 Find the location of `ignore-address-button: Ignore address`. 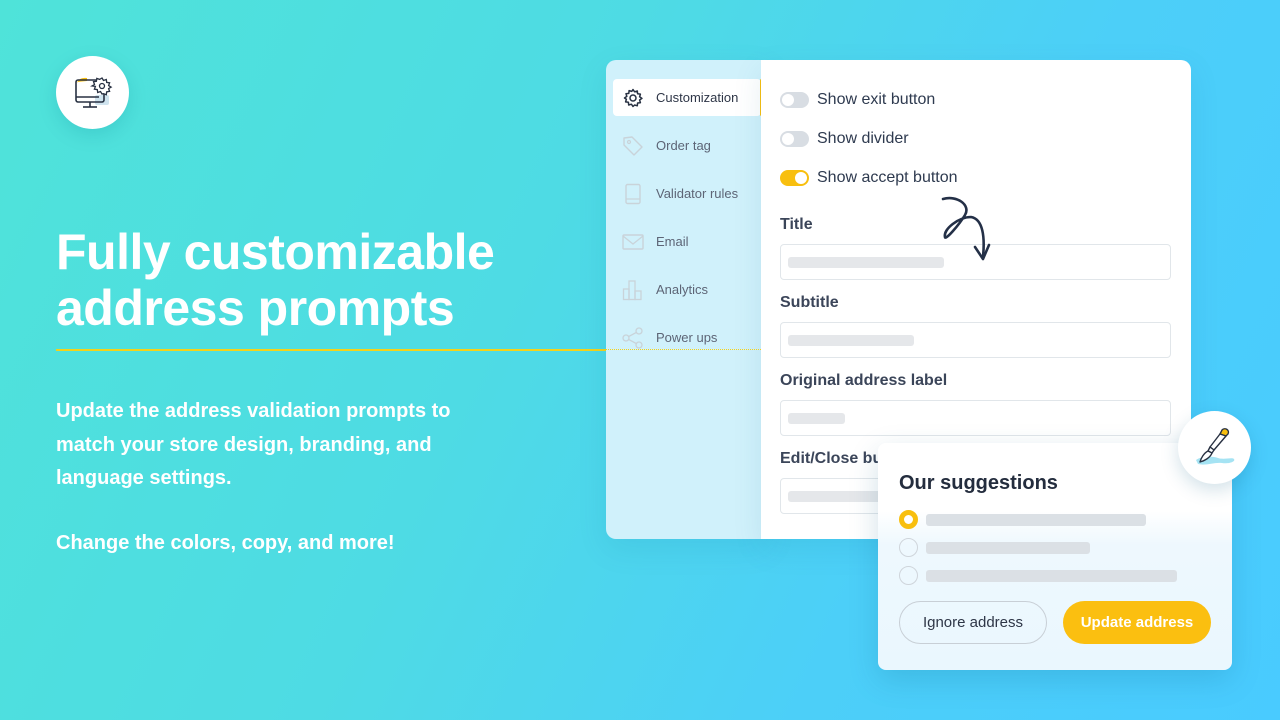

ignore-address-button: Ignore address is located at coordinates (973, 622).